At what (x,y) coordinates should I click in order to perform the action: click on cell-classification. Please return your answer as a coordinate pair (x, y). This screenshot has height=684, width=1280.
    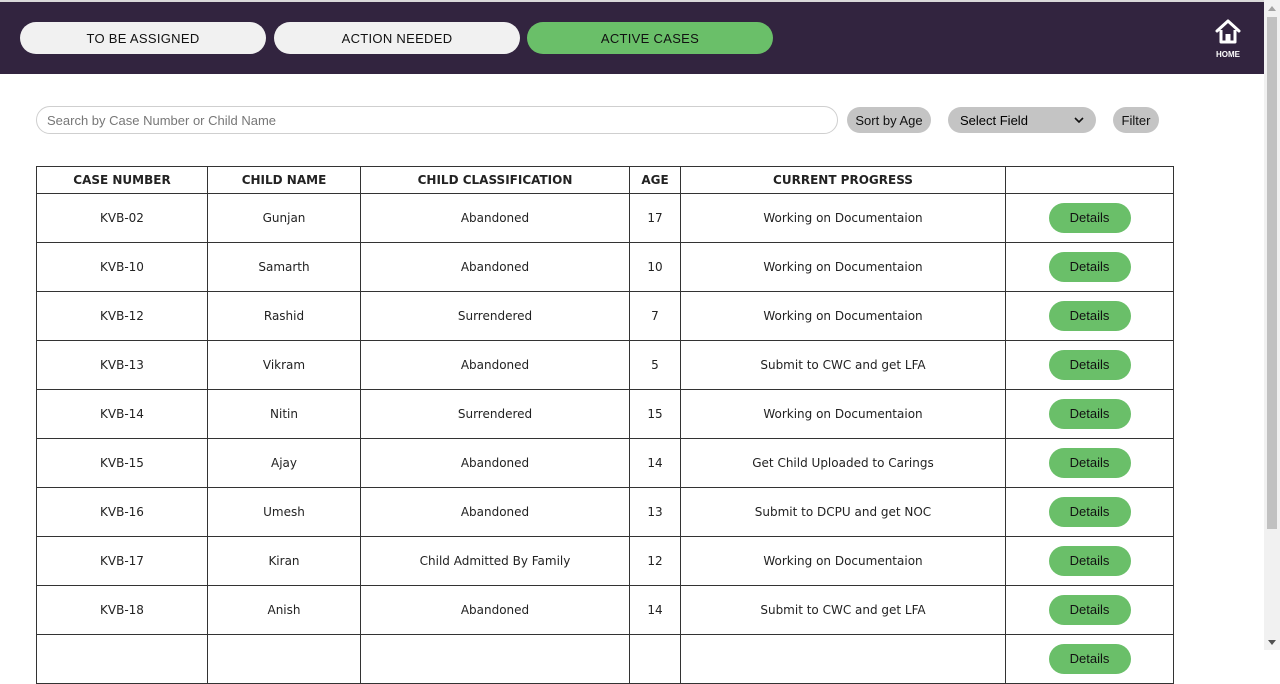
    Looking at the image, I should click on (495, 659).